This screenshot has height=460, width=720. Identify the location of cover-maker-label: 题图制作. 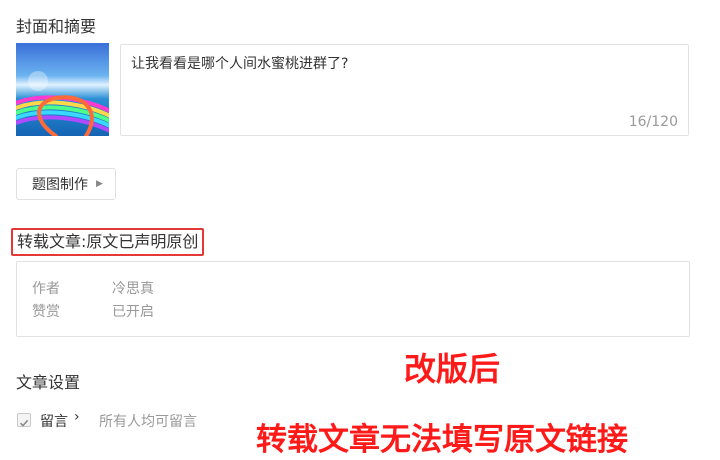
(60, 185).